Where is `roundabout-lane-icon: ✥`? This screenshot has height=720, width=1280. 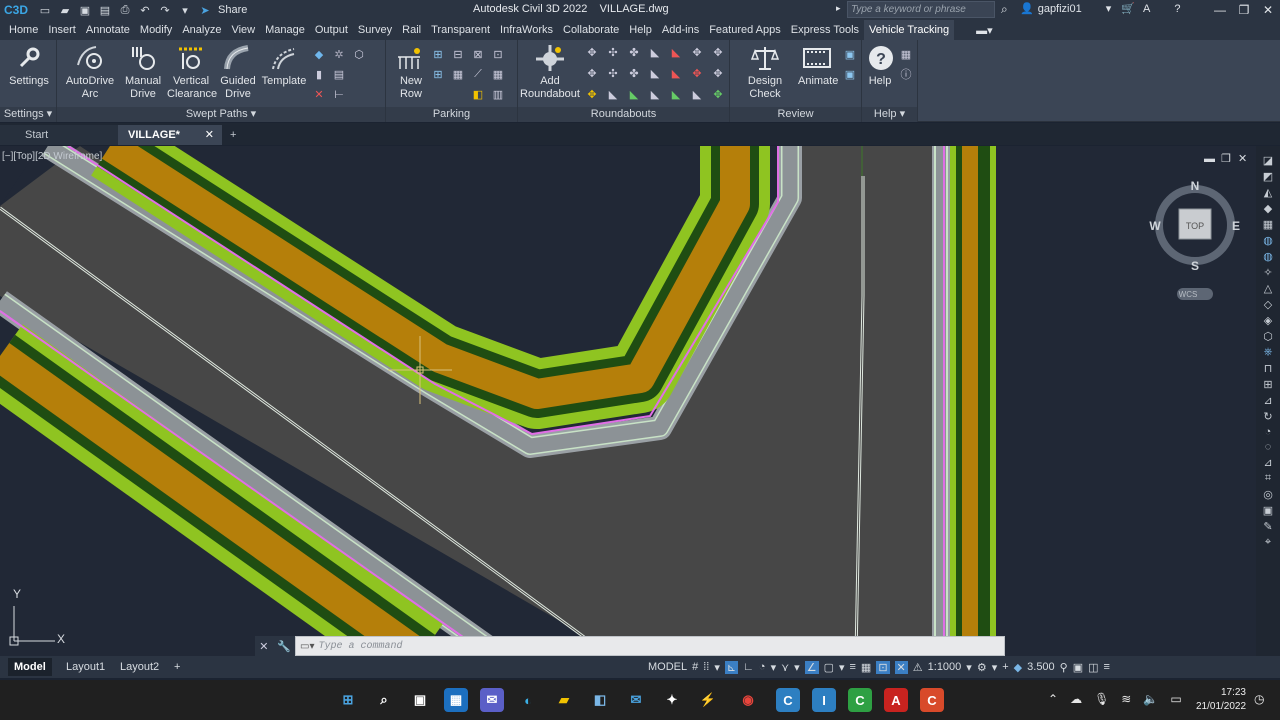
roundabout-lane-icon: ✥ is located at coordinates (592, 73).